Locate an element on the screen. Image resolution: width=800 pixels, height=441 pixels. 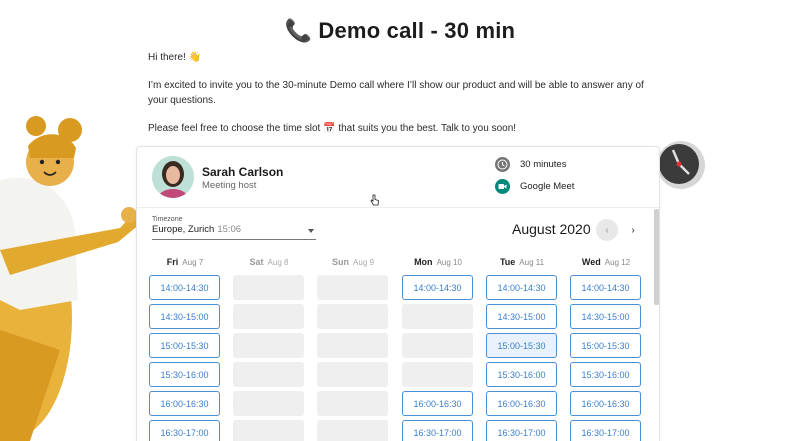
chevron-left-icon: ‹ is located at coordinates (607, 230).